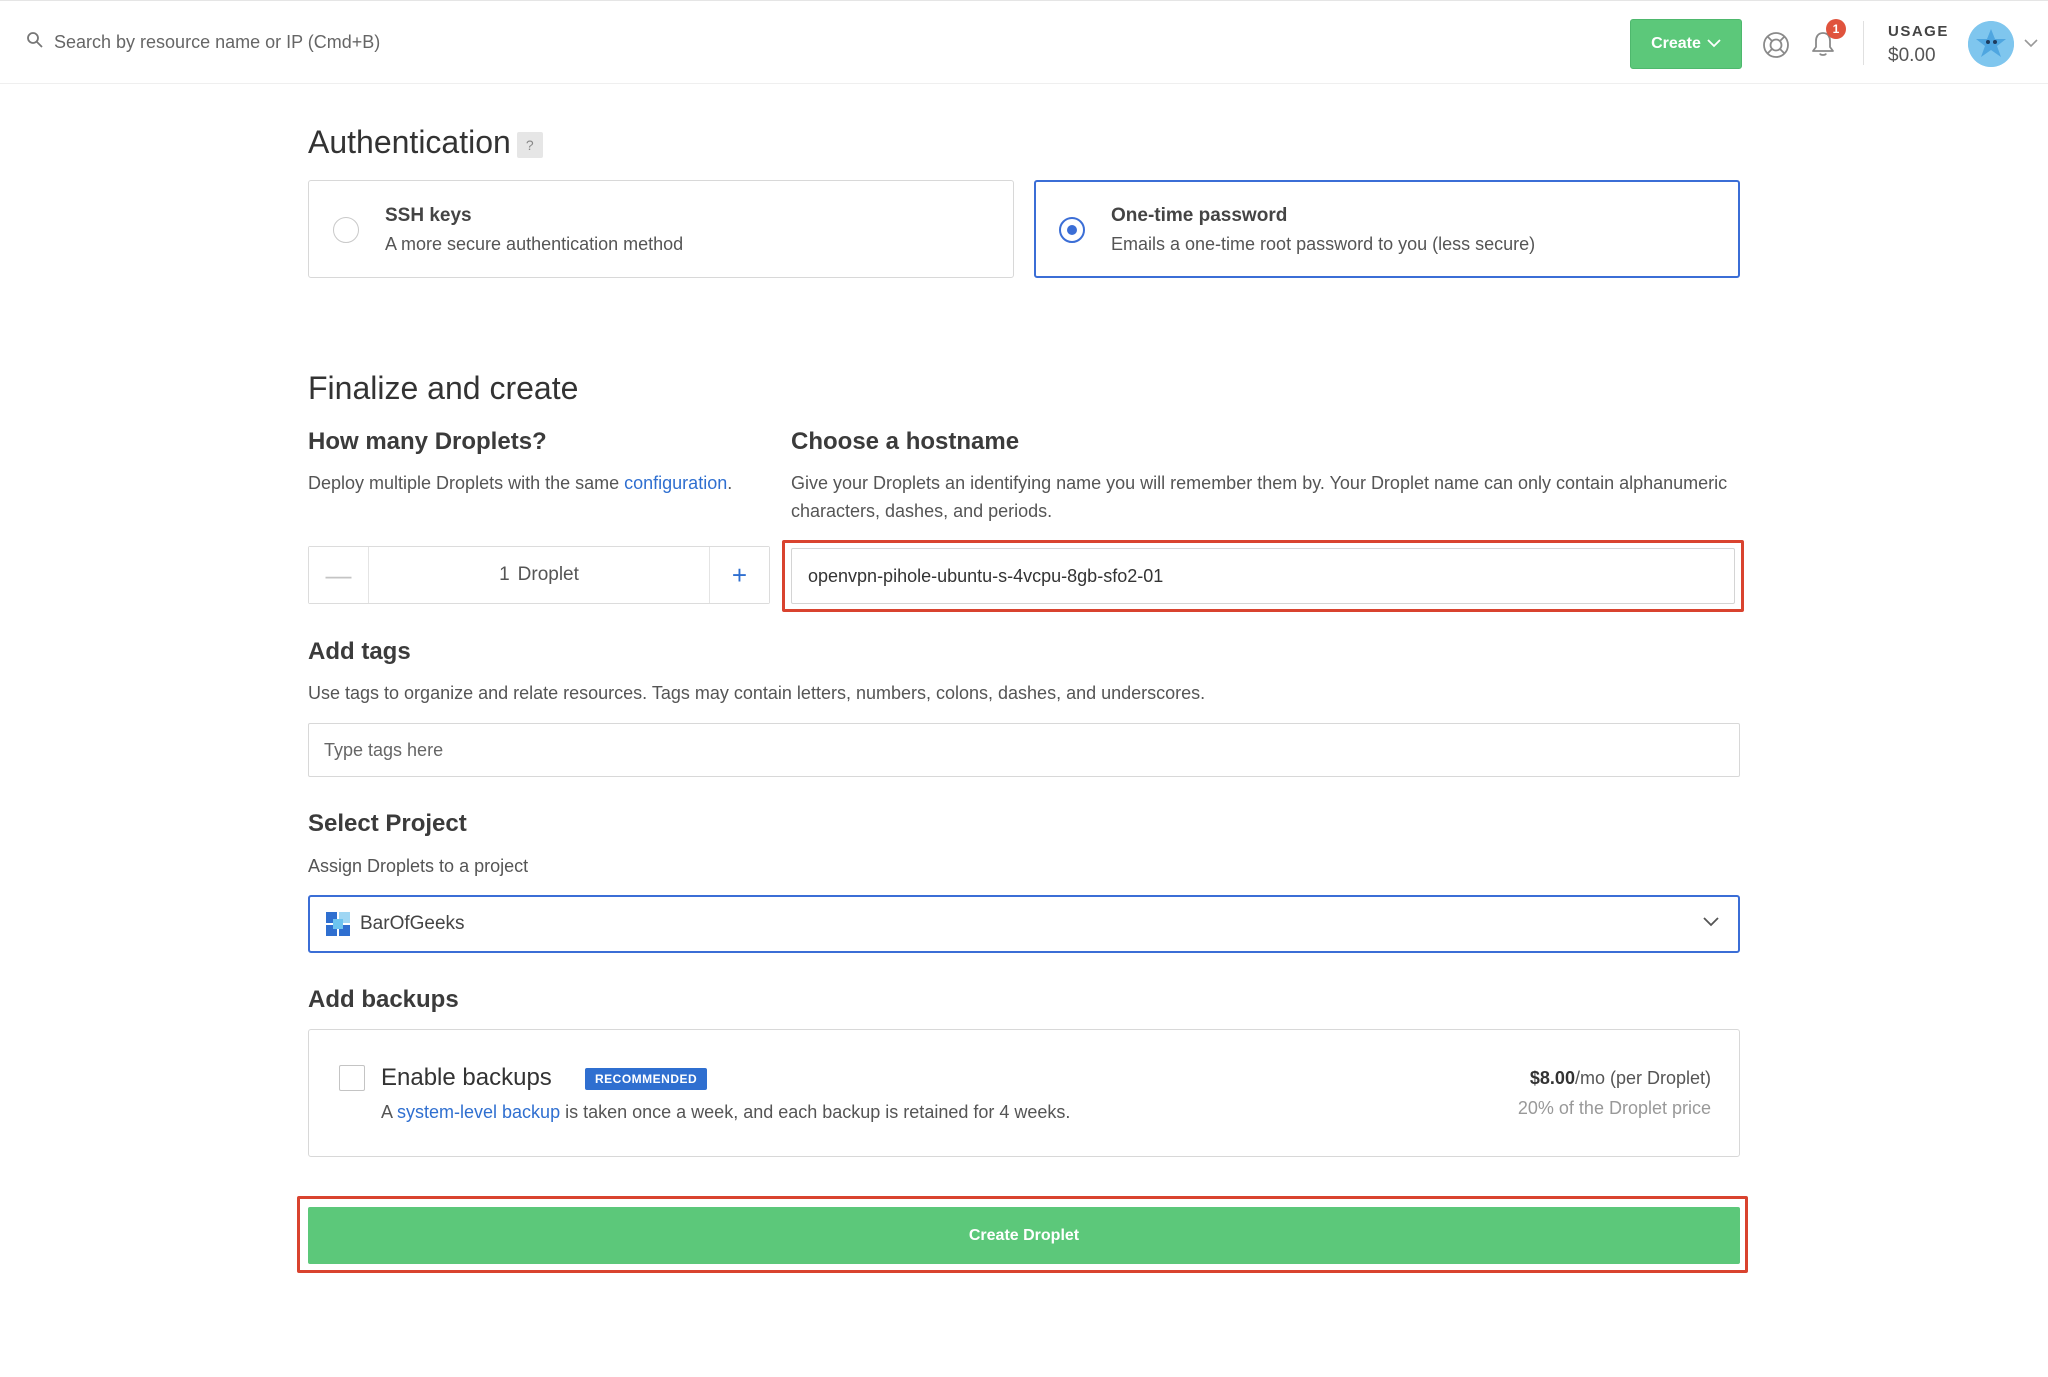  I want to click on droplet-count-desc-suffix: ., so click(730, 483).